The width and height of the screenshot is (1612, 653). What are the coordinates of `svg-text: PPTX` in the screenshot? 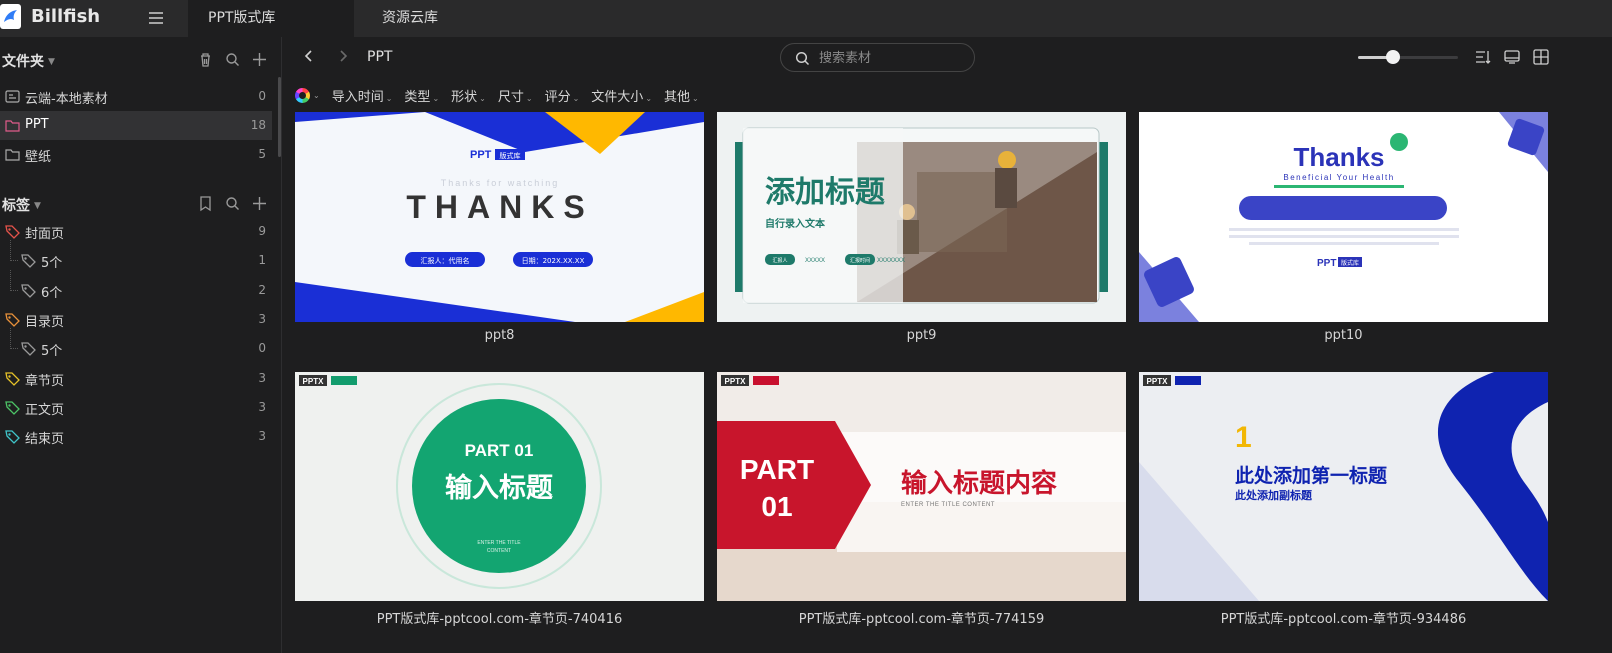 It's located at (314, 381).